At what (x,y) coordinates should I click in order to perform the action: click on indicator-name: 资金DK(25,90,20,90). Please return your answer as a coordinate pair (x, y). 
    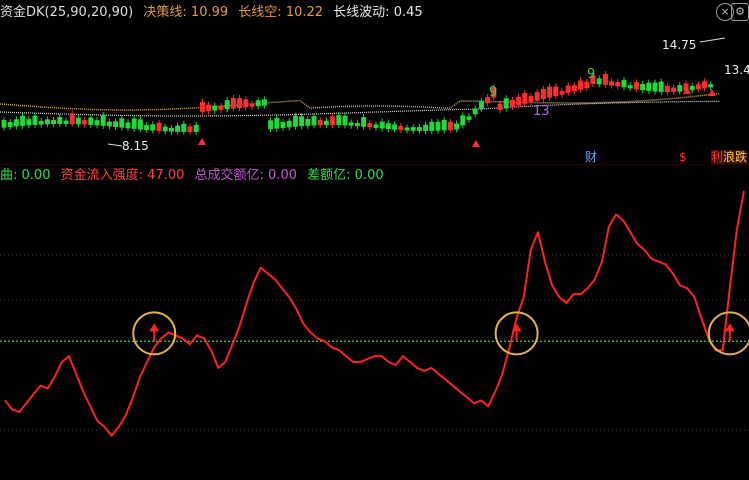
    Looking at the image, I should click on (67, 12).